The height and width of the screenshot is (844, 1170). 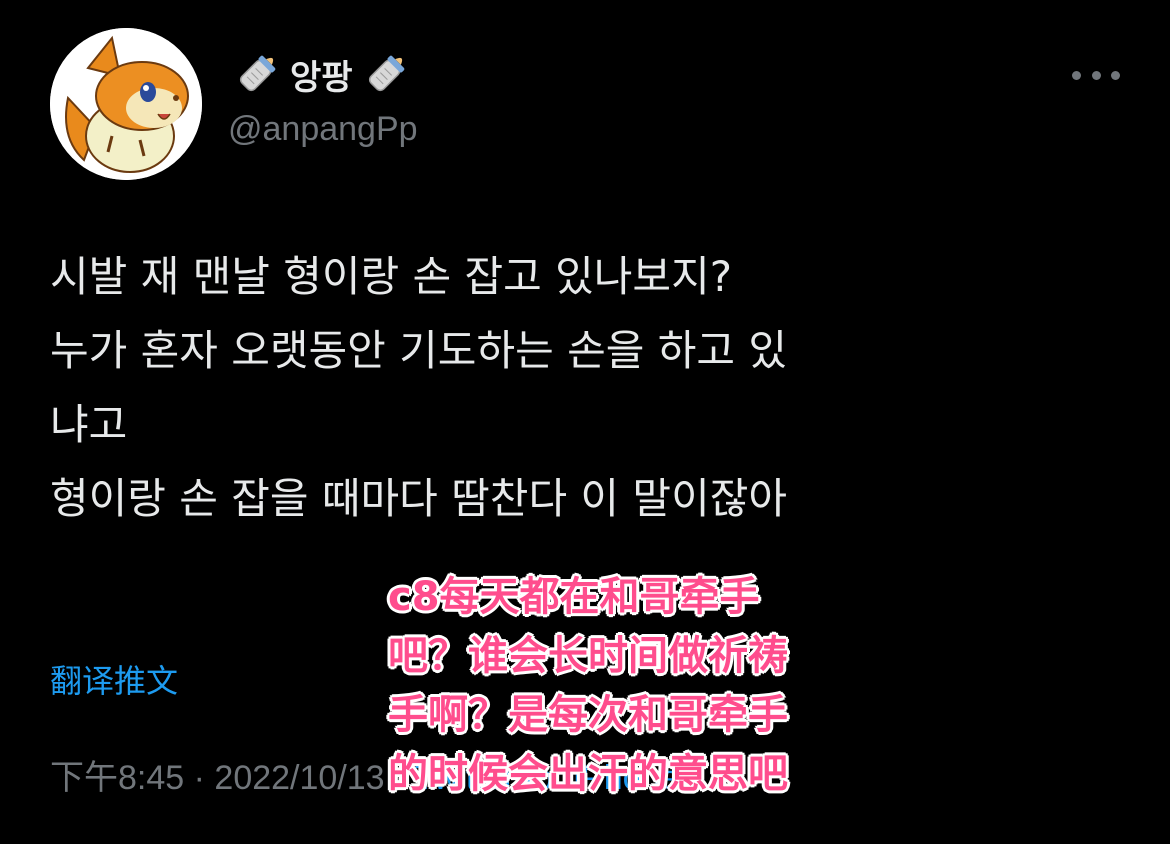 I want to click on hamster-avatar-icon, so click(x=126, y=104).